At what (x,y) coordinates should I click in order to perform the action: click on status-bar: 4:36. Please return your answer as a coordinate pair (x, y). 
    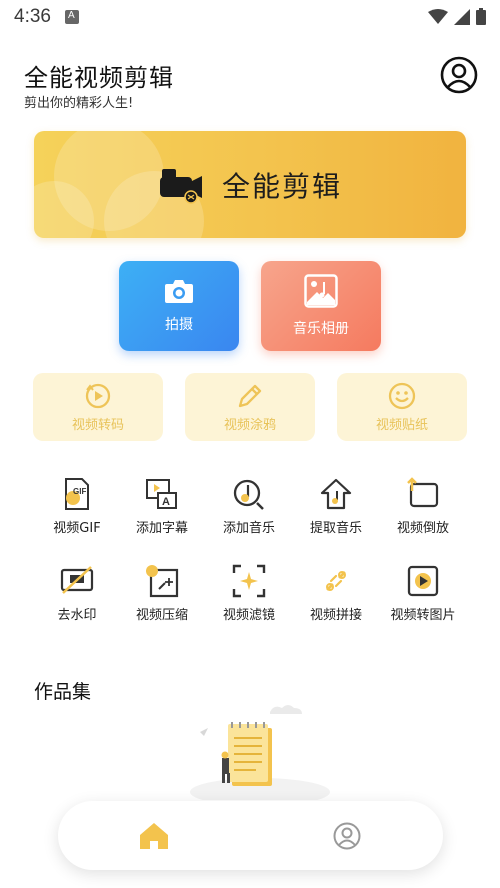
    Looking at the image, I should click on (250, 17).